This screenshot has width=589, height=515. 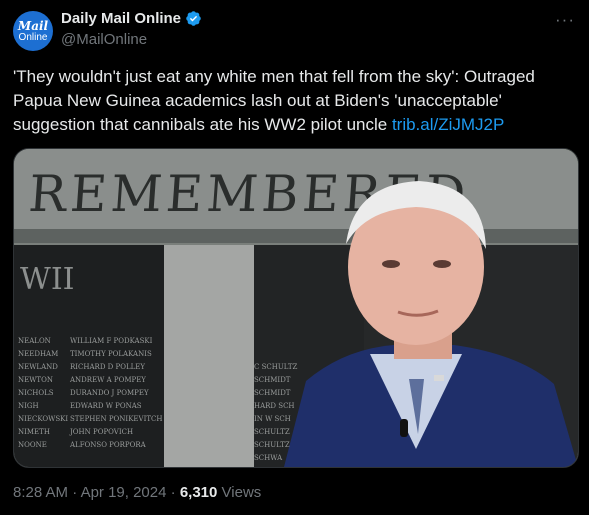 I want to click on engraved-name: NIGH, so click(x=28, y=406).